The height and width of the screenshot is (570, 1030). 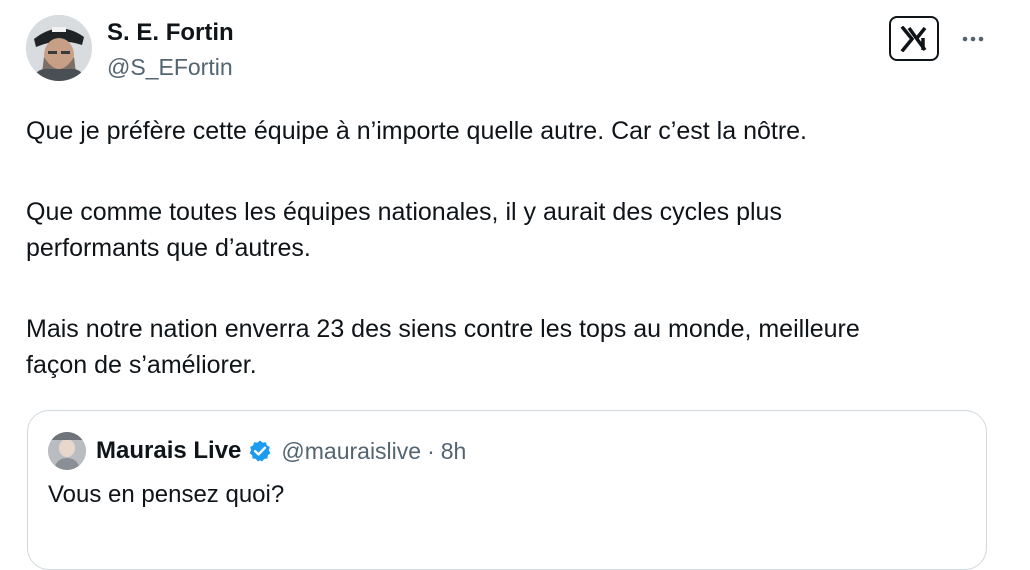 I want to click on quoted-tweet-header: Maurais Live @mauraislive · 8h, so click(x=281, y=451).